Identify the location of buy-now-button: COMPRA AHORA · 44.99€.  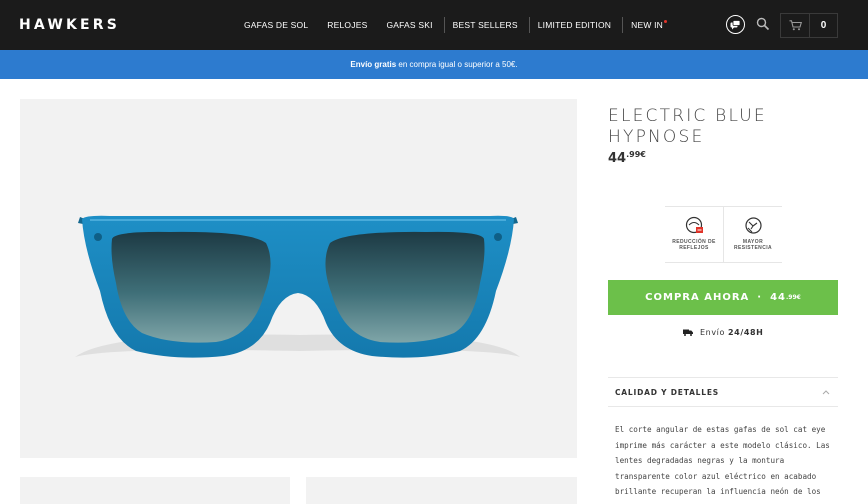
(723, 297).